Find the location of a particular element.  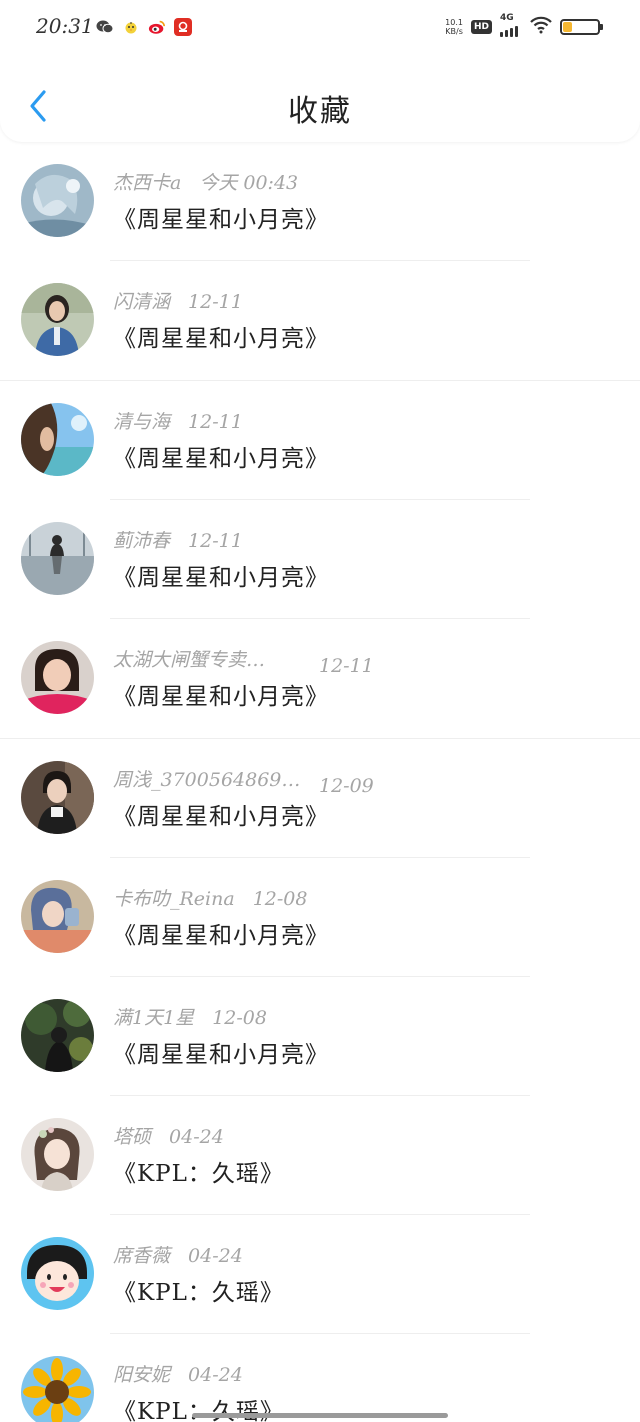

wechat-icon is located at coordinates (105, 27).